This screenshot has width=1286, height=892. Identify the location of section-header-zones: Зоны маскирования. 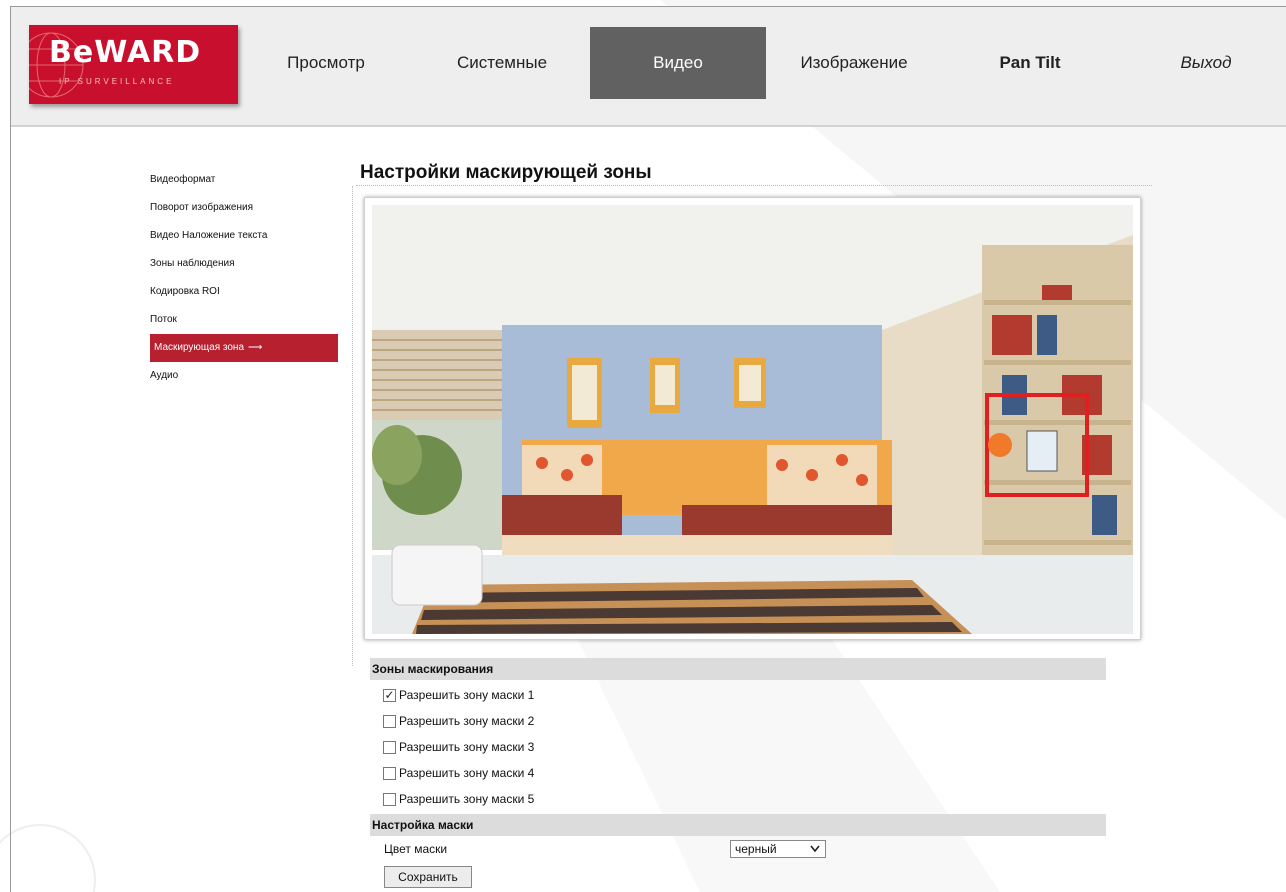
(738, 669).